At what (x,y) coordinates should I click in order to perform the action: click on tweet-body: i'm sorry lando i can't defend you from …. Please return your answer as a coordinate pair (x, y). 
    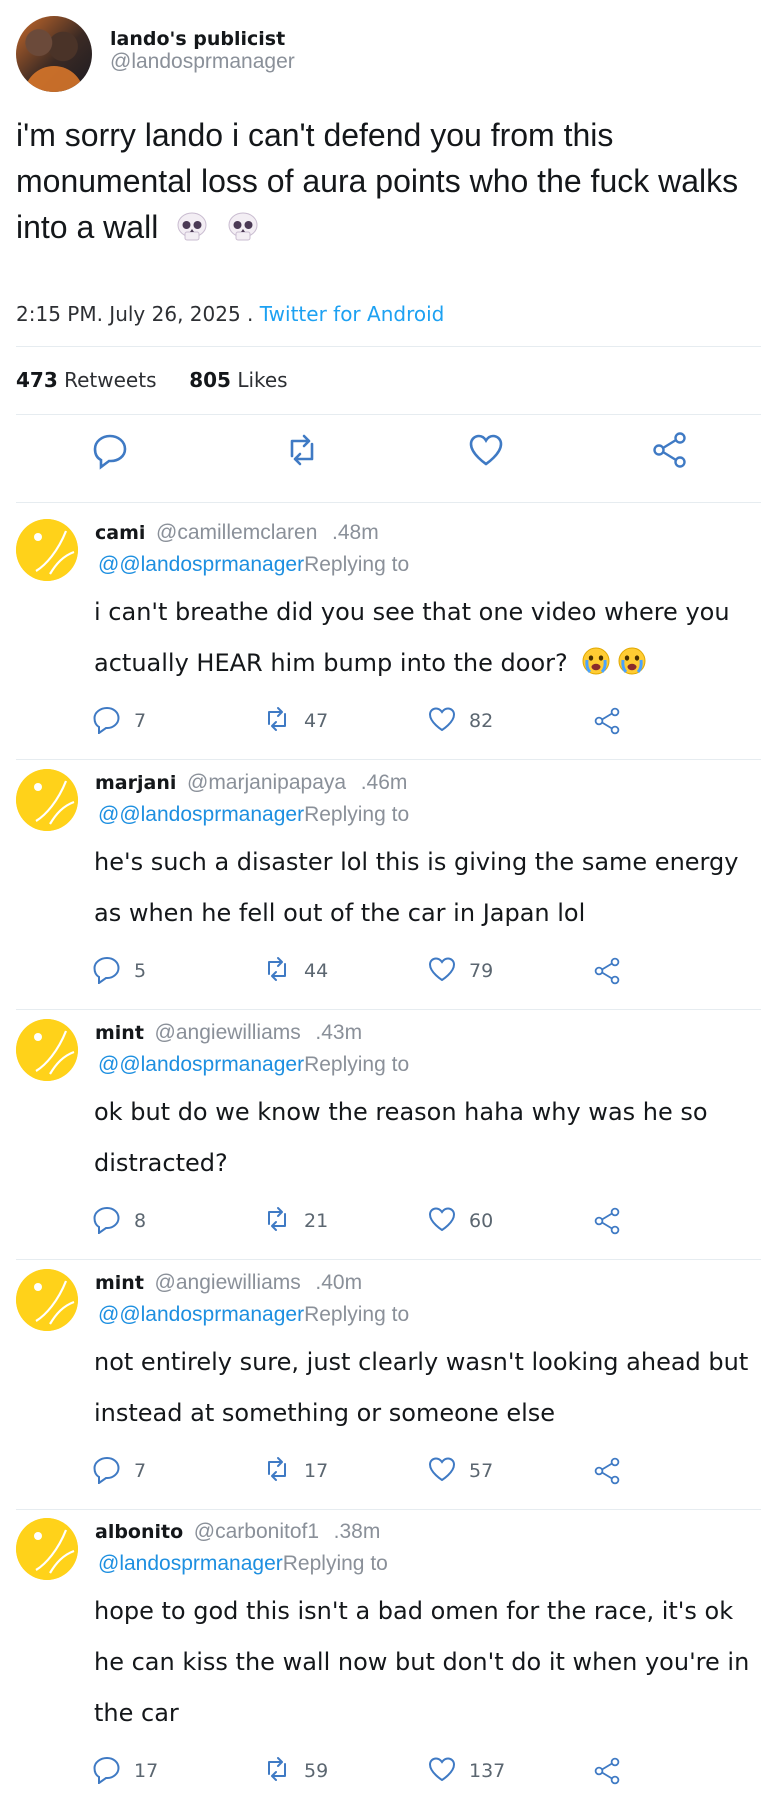
    Looking at the image, I should click on (377, 181).